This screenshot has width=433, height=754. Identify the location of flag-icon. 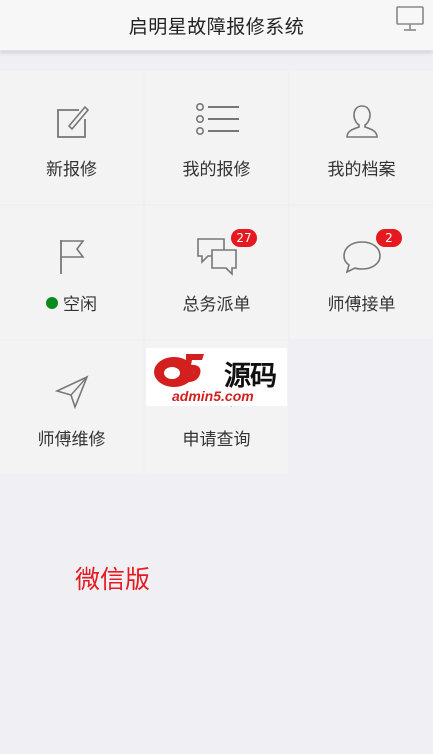
(72, 256).